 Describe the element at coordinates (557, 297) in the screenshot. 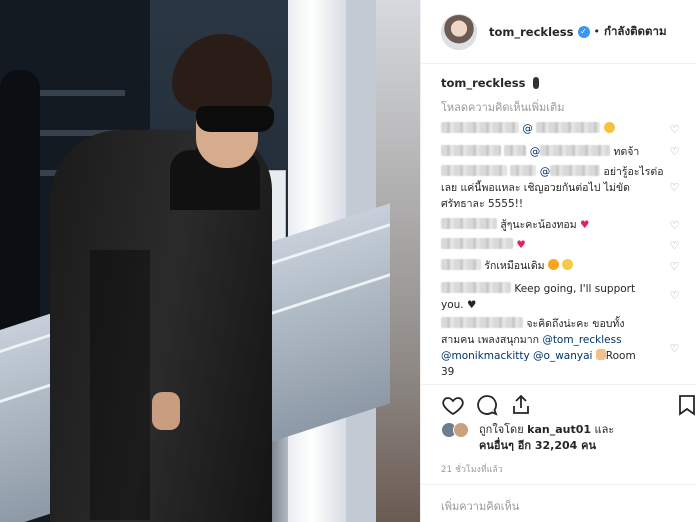

I see `comment: Keep going, I'll support you. ♥` at that location.